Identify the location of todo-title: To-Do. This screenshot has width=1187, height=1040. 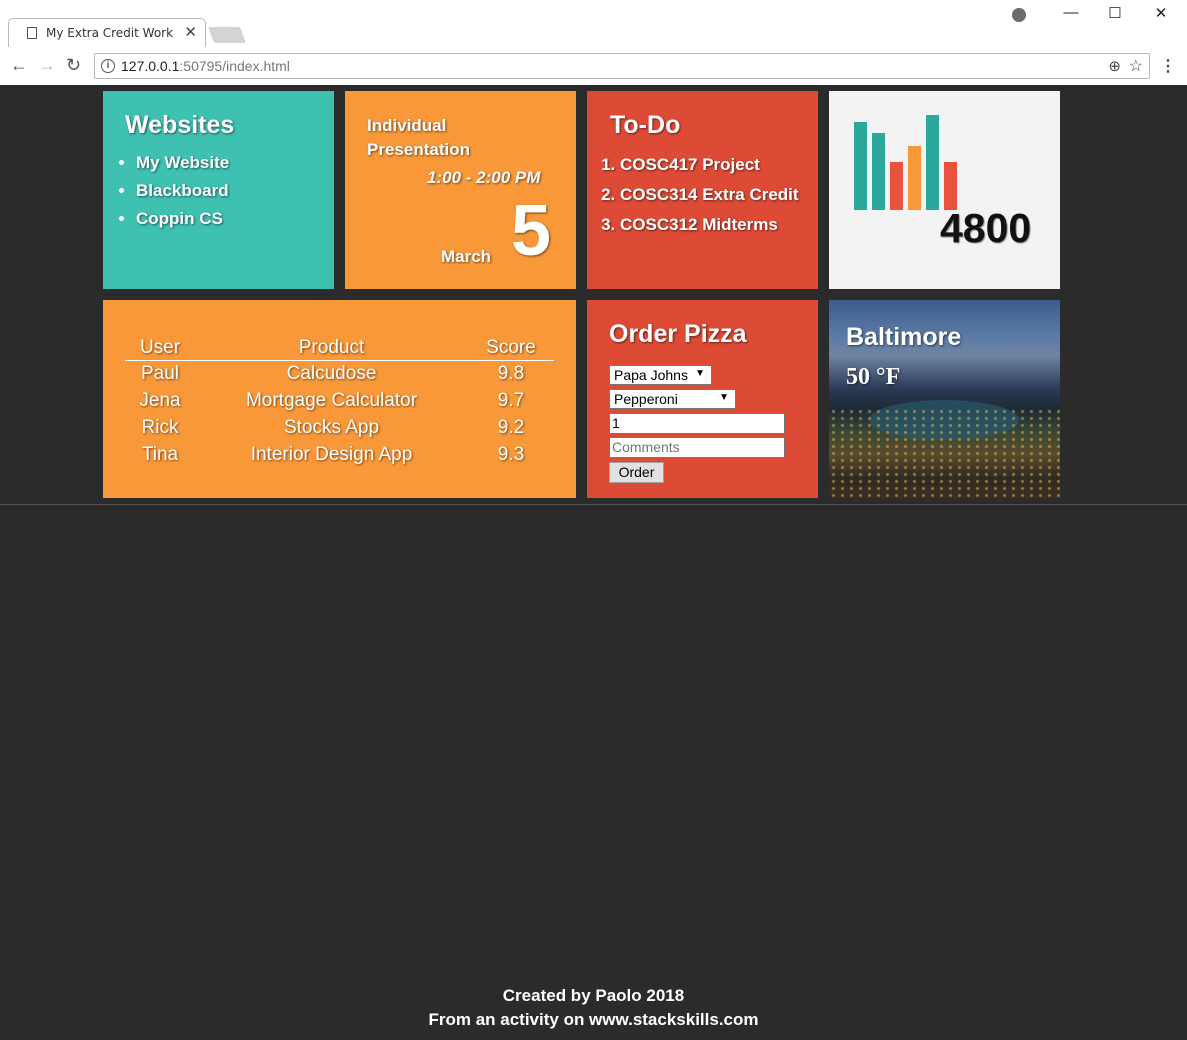
(645, 125).